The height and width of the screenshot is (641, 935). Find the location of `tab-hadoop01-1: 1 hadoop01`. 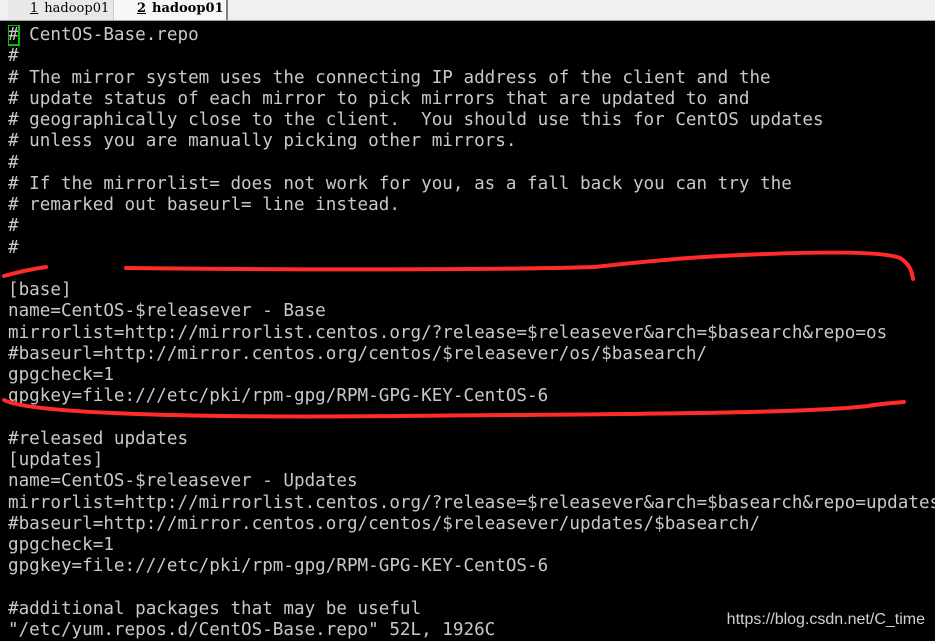

tab-hadoop01-1: 1 hadoop01 is located at coordinates (61, 10).